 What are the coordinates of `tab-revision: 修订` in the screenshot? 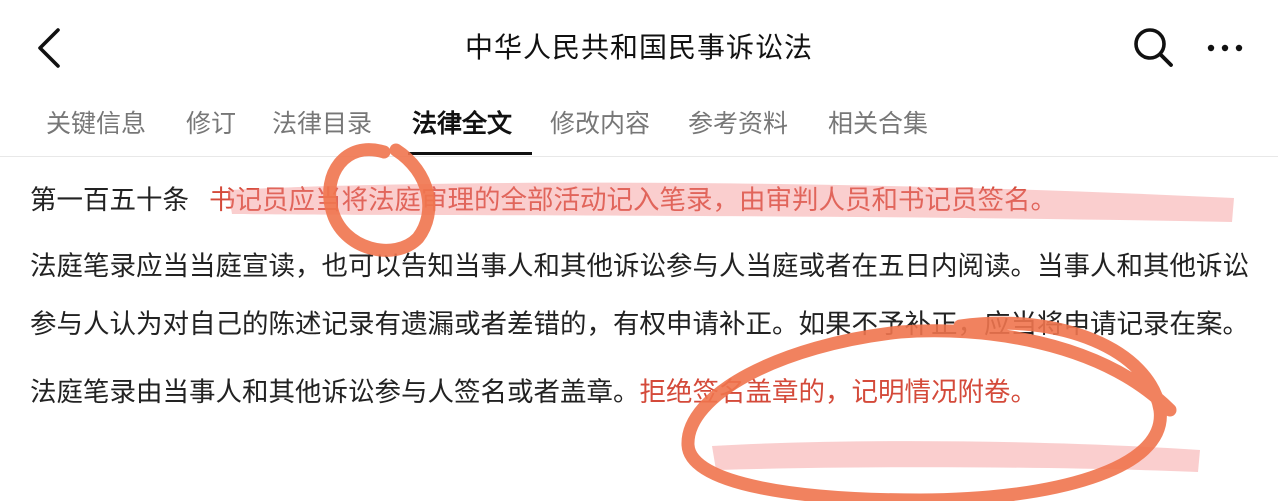 It's located at (211, 122).